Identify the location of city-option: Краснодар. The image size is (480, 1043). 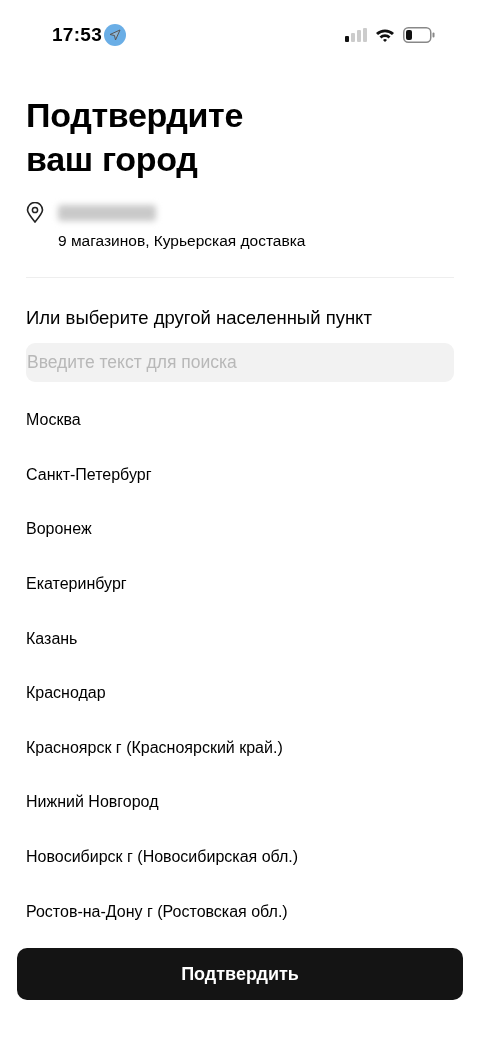
(66, 693).